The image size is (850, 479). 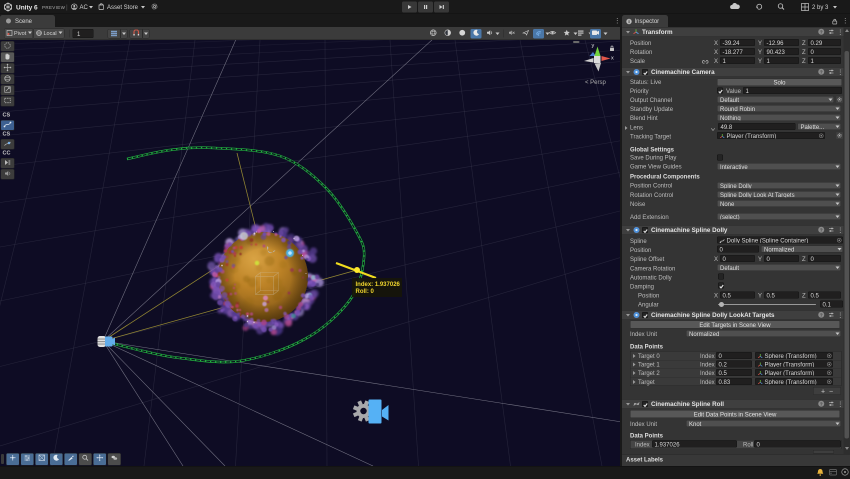 I want to click on svg-text: < Persp, so click(x=596, y=83).